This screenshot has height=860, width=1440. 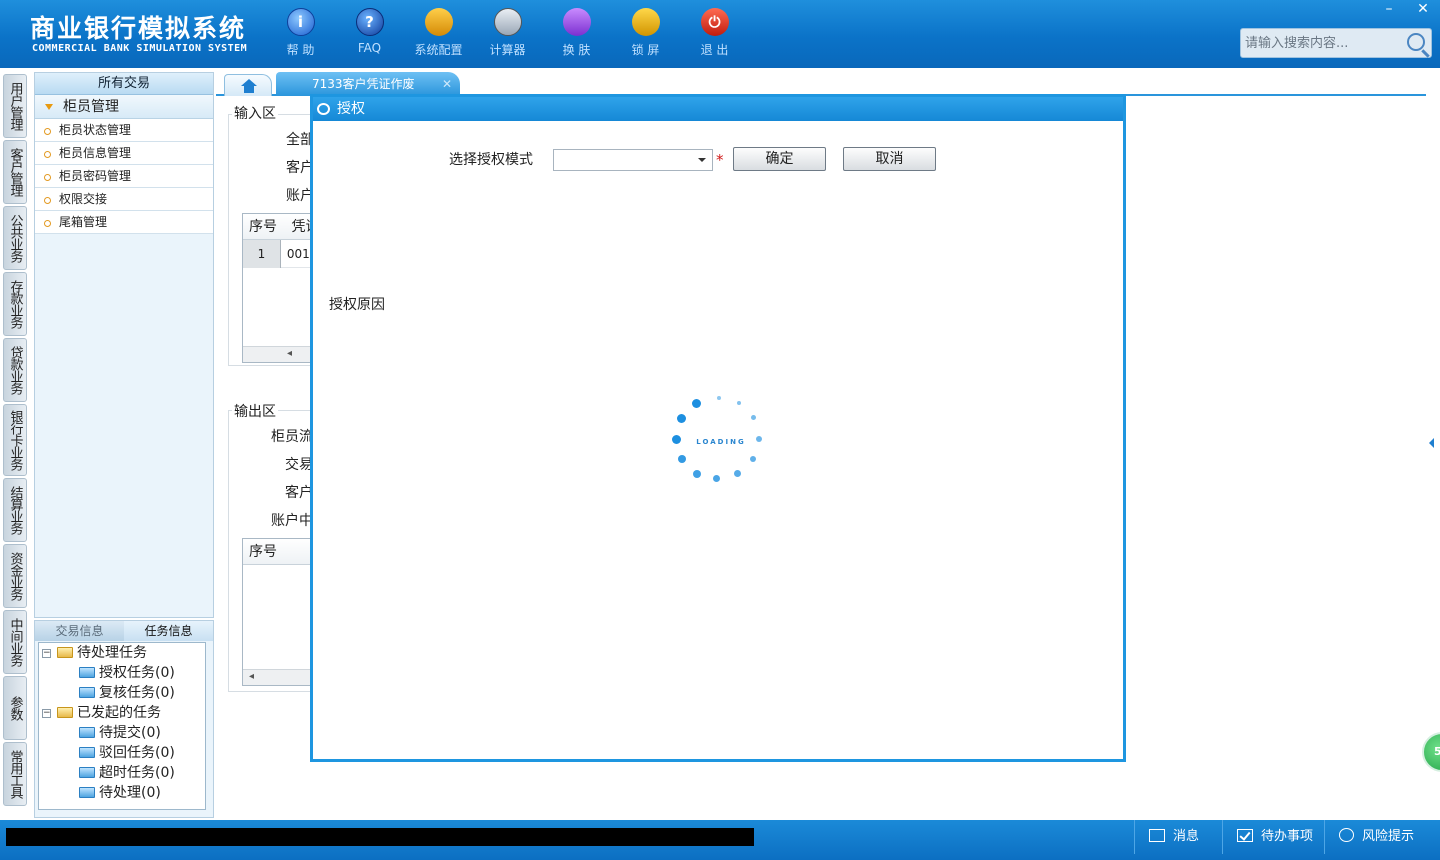 What do you see at coordinates (714, 33) in the screenshot?
I see `exit-button: ⏻ 退 出` at bounding box center [714, 33].